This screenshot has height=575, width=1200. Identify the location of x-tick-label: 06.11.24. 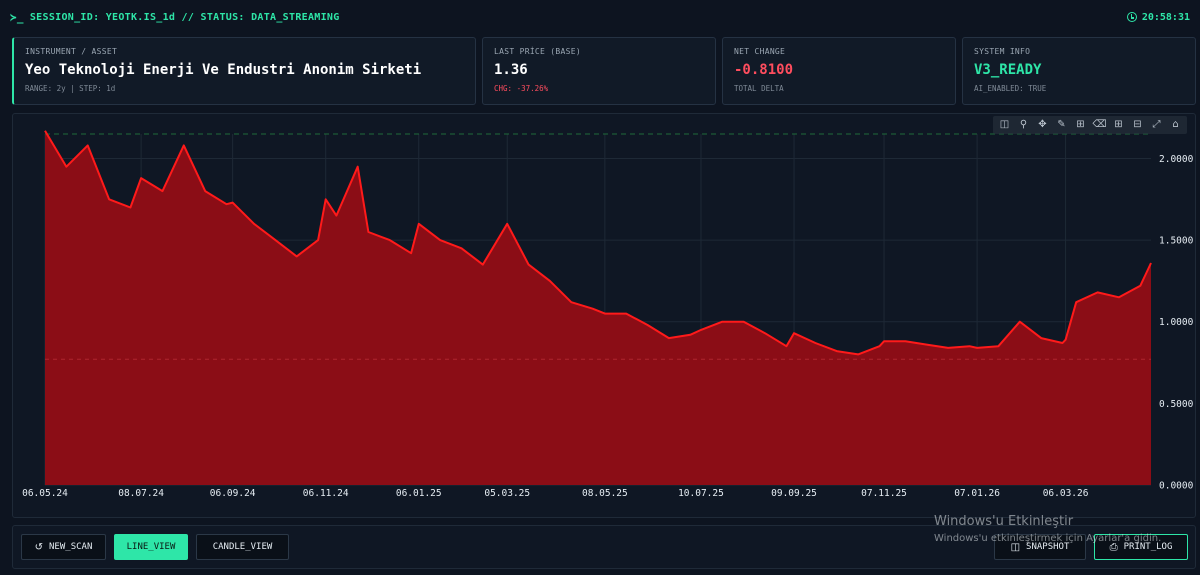
(326, 493).